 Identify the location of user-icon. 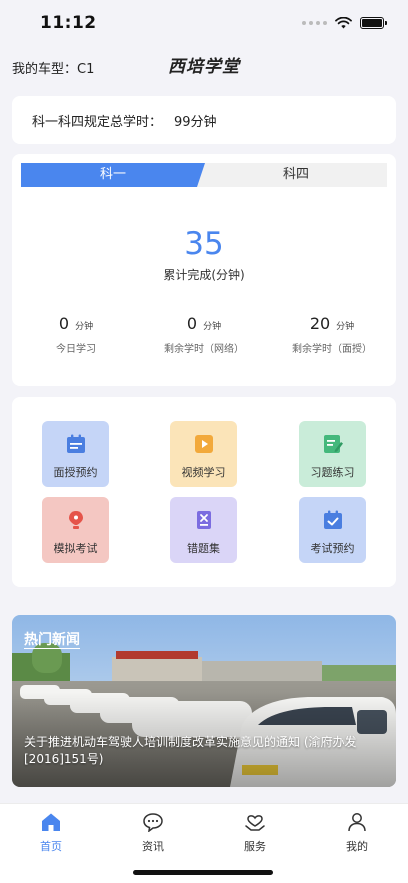
(357, 822).